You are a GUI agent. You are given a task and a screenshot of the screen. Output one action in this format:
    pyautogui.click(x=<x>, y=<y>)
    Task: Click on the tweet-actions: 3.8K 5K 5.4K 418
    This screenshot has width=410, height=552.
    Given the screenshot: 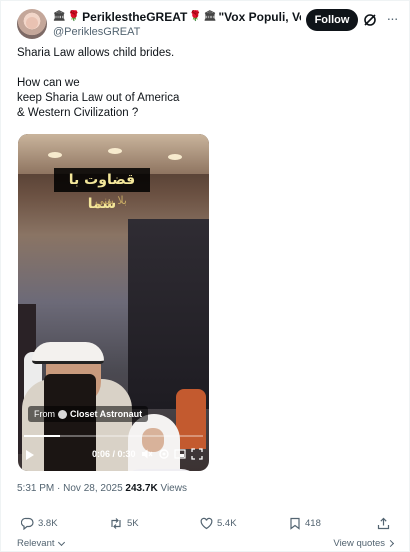 What is the action you would take?
    pyautogui.click(x=206, y=524)
    